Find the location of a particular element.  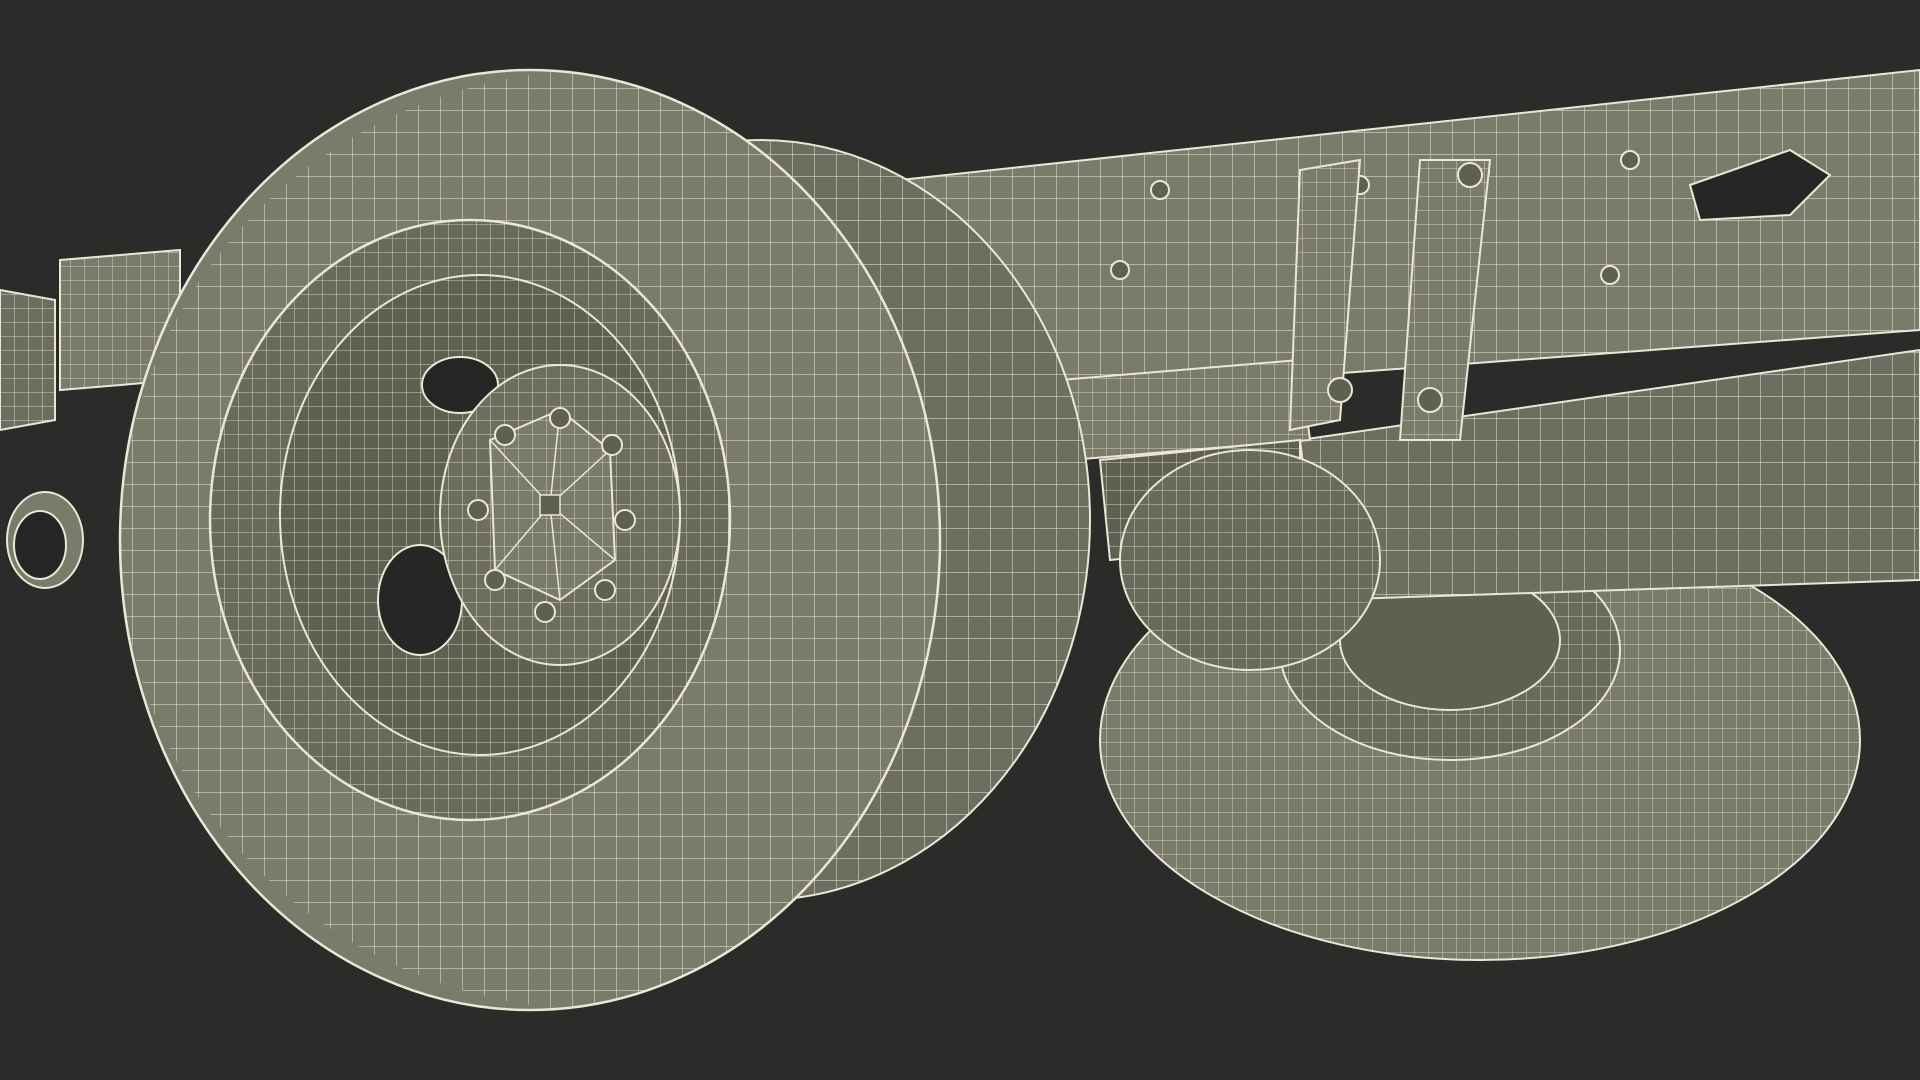

differential-housing is located at coordinates (1250, 560).